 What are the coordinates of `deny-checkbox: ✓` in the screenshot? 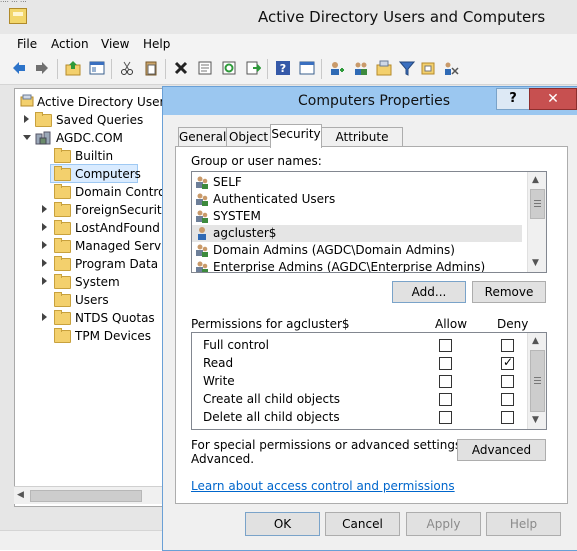 It's located at (507, 362).